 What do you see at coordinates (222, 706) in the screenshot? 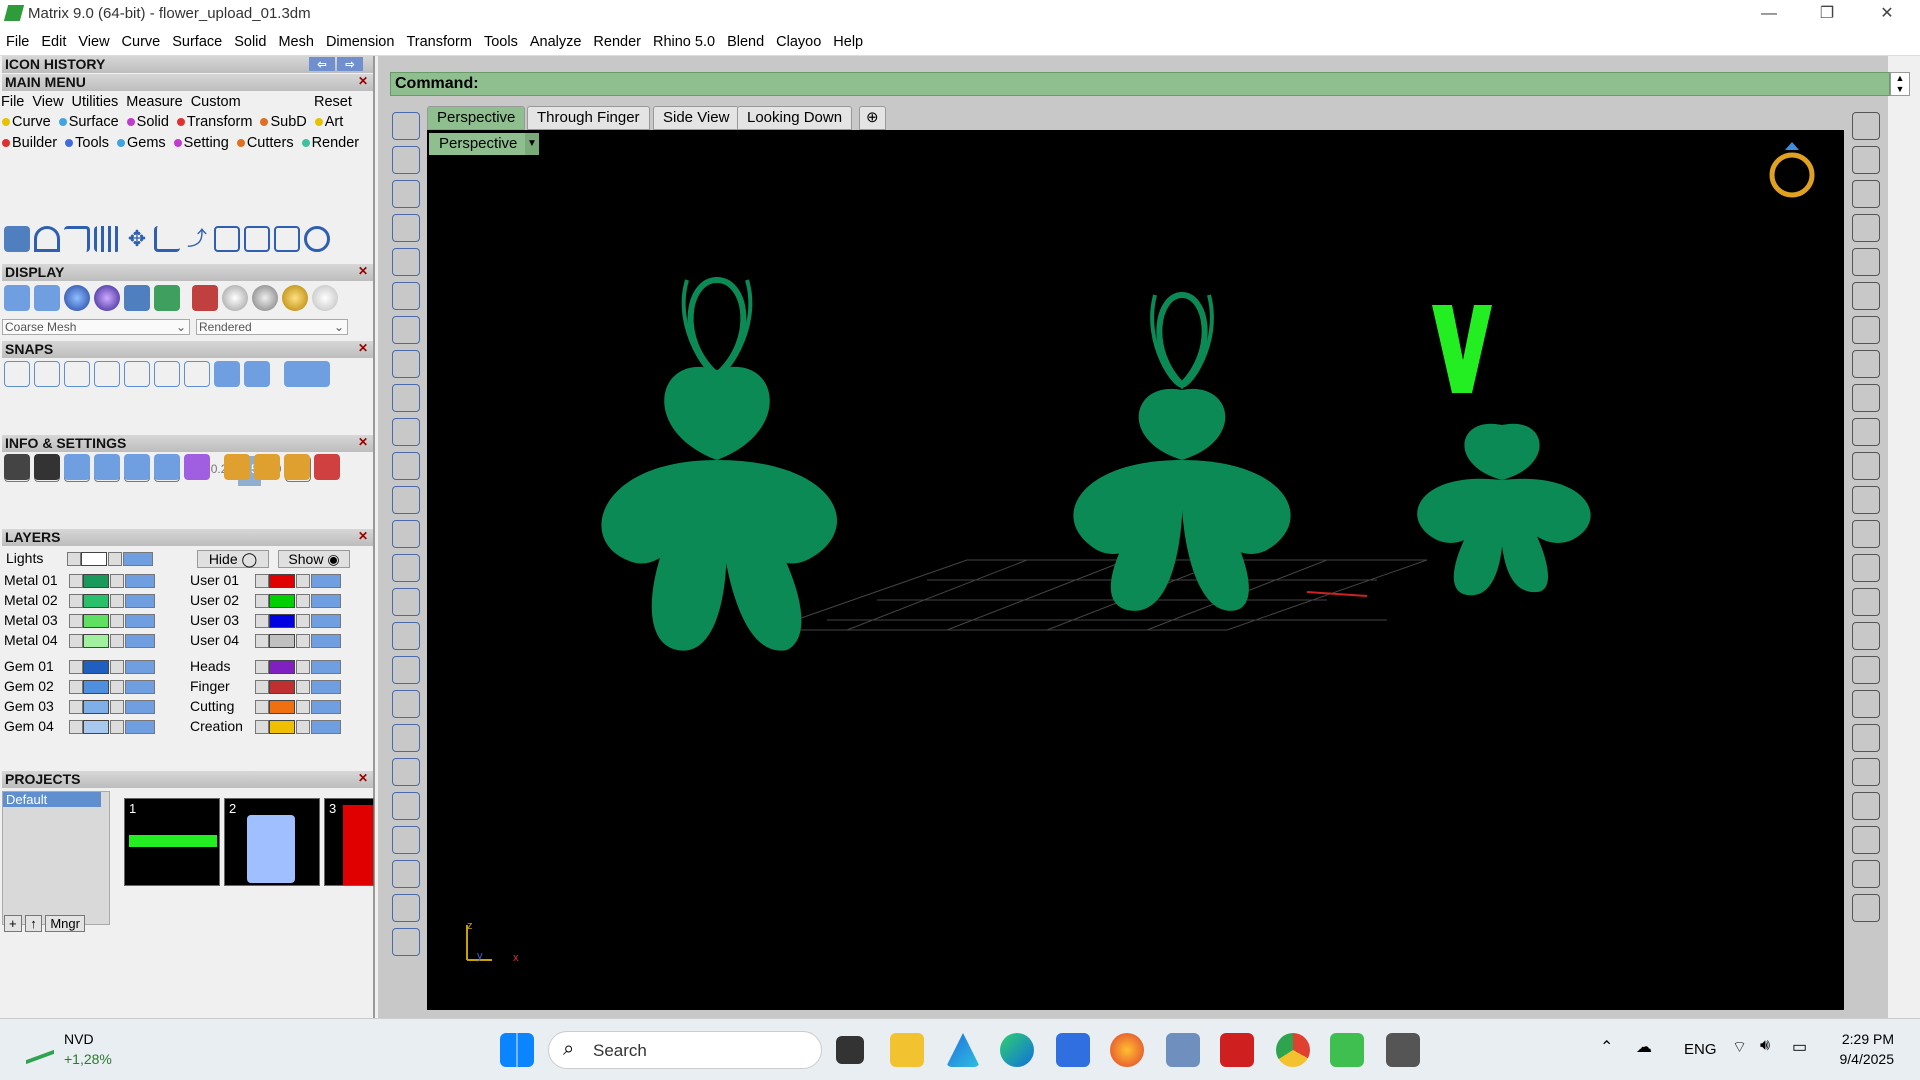
I see `layer-name: Cutting` at bounding box center [222, 706].